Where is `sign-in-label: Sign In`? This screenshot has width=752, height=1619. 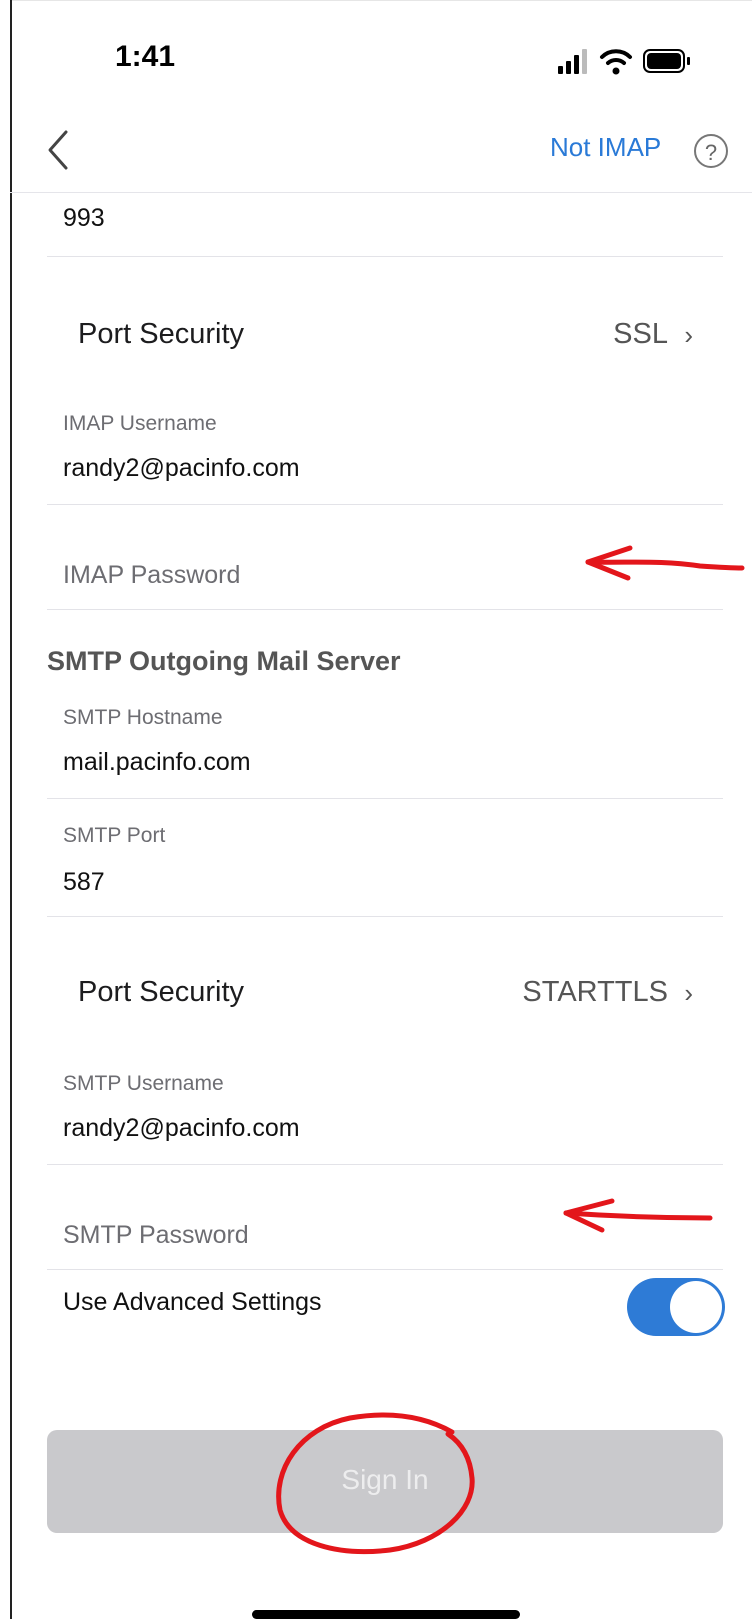 sign-in-label: Sign In is located at coordinates (385, 1479).